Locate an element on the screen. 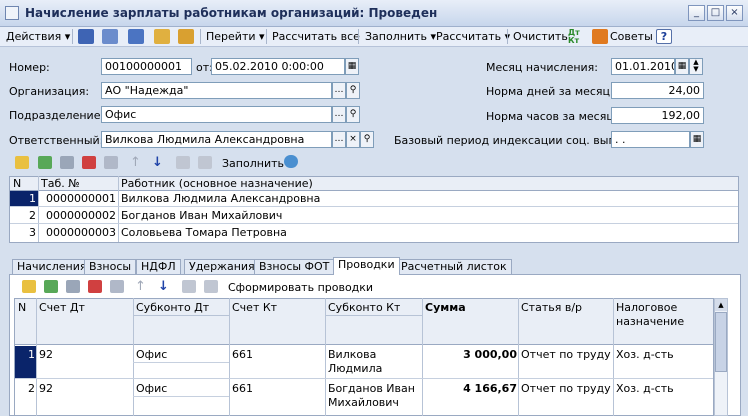  tab-ndfl: НДФЛ is located at coordinates (158, 267).